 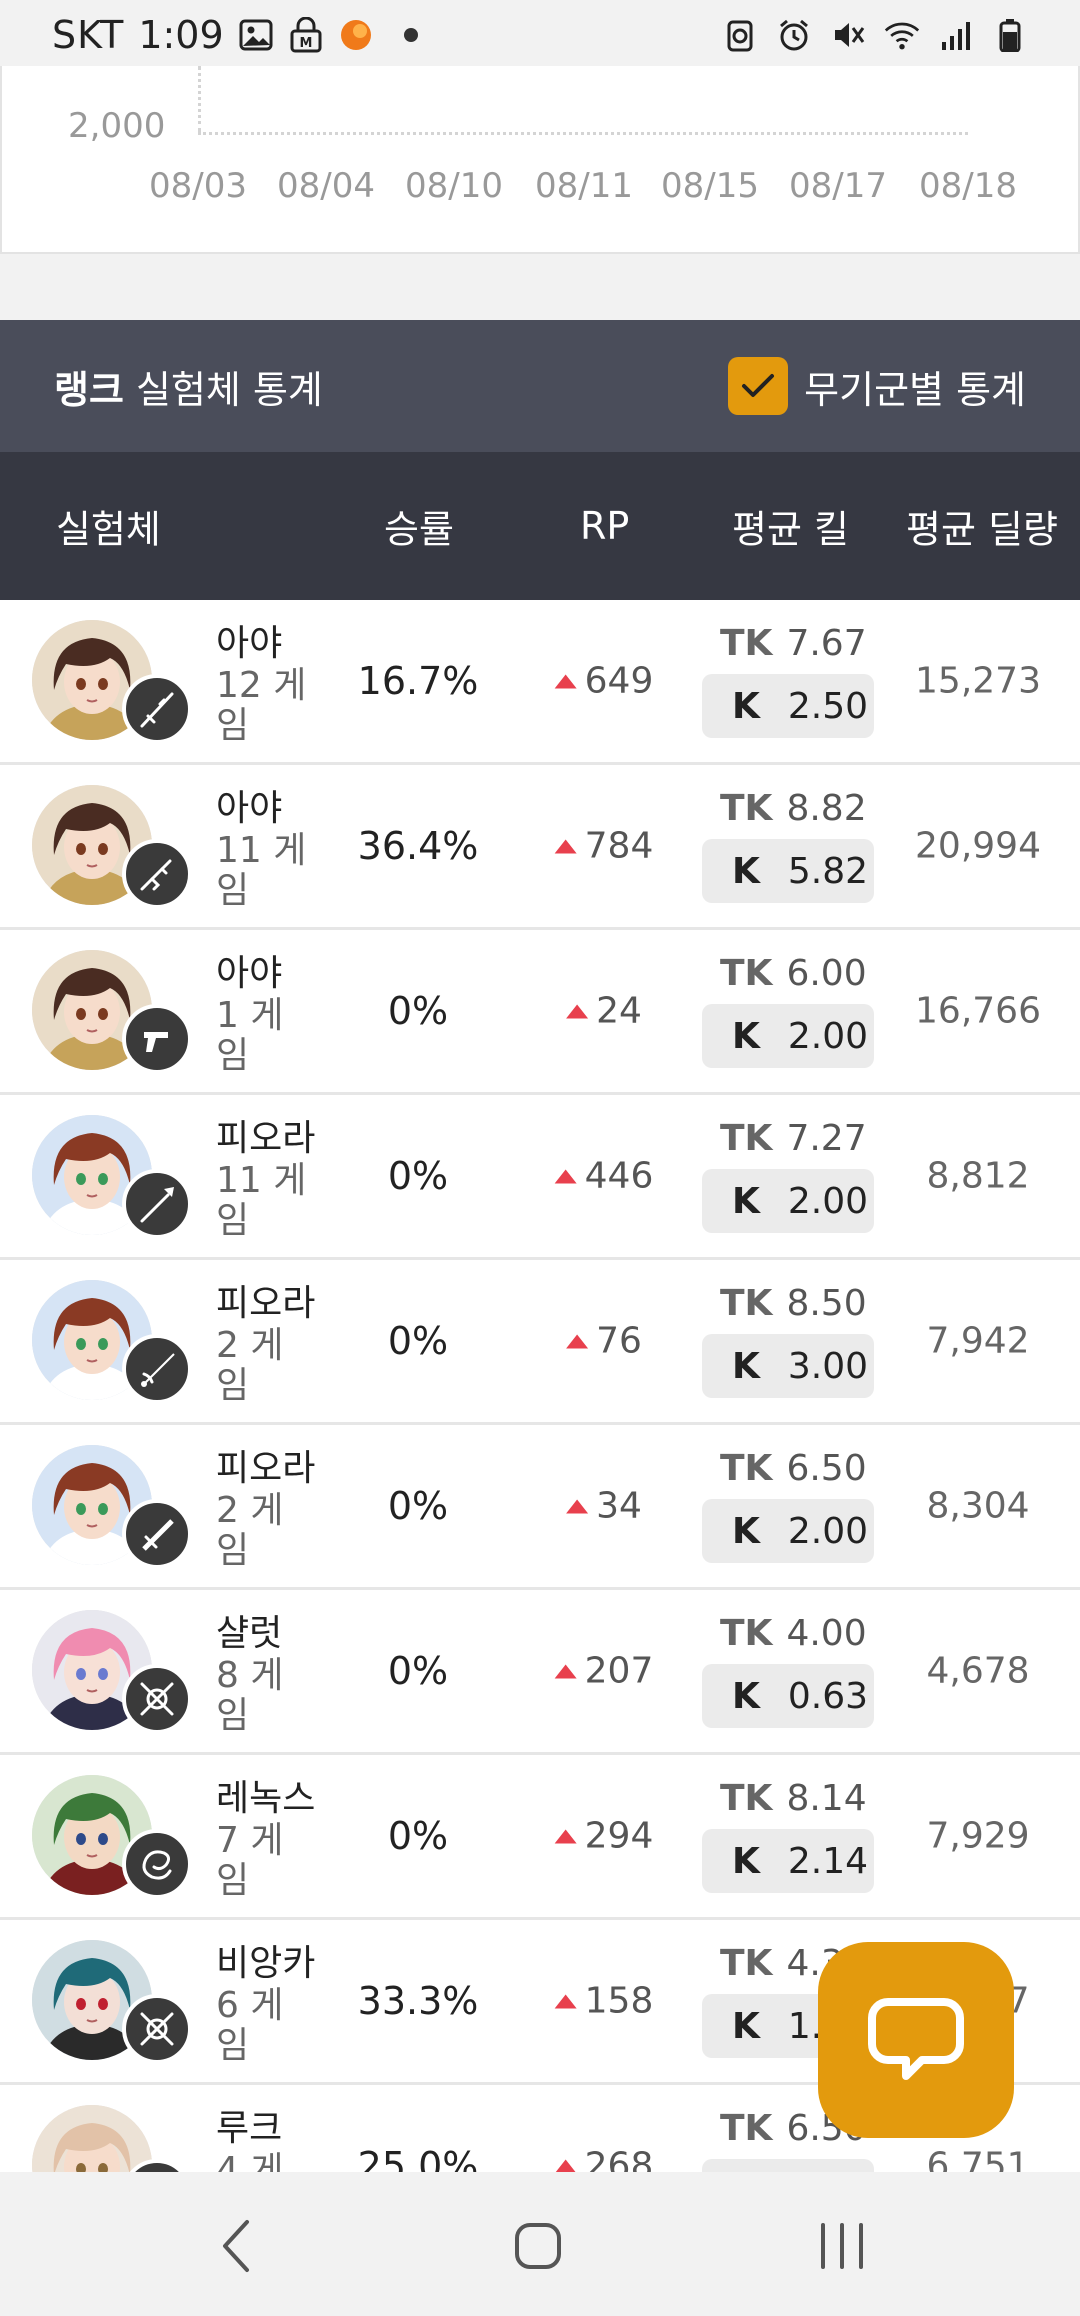 What do you see at coordinates (540, 1837) in the screenshot?
I see `table-row: 레녹스 7 게임 0% 294 TK 8.14 K 2.14 7,929` at bounding box center [540, 1837].